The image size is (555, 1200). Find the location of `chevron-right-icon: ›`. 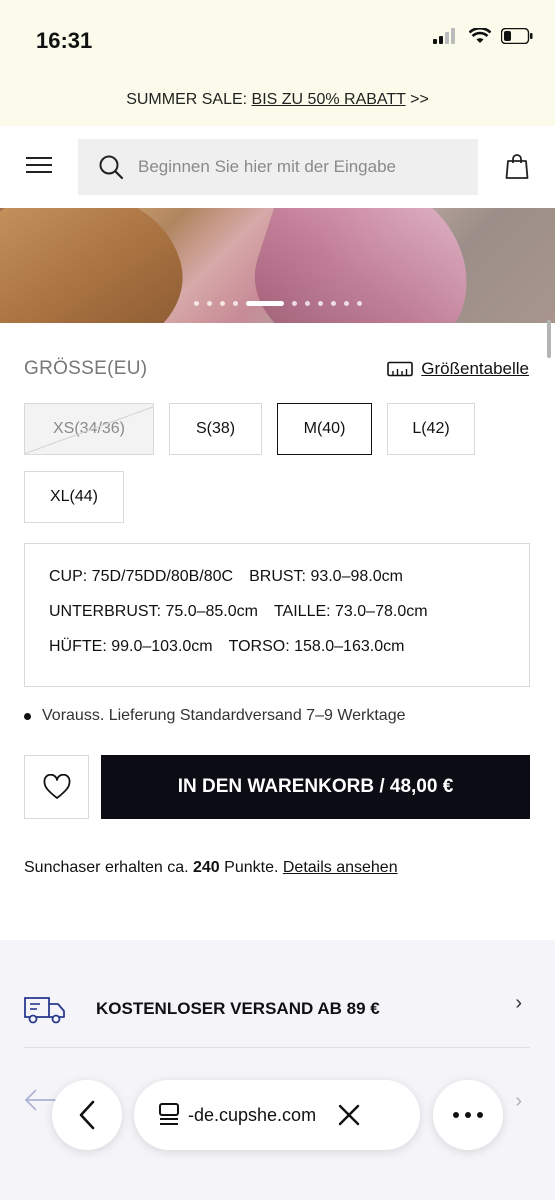

chevron-right-icon: › is located at coordinates (518, 1003).